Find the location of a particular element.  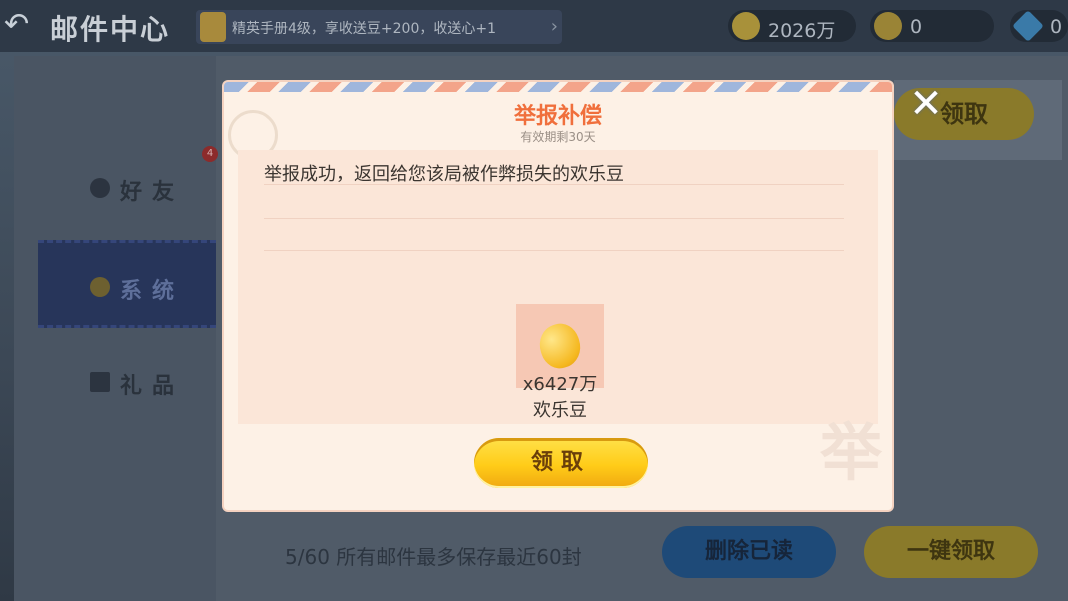

currency-hearts: 0 is located at coordinates (932, 26).